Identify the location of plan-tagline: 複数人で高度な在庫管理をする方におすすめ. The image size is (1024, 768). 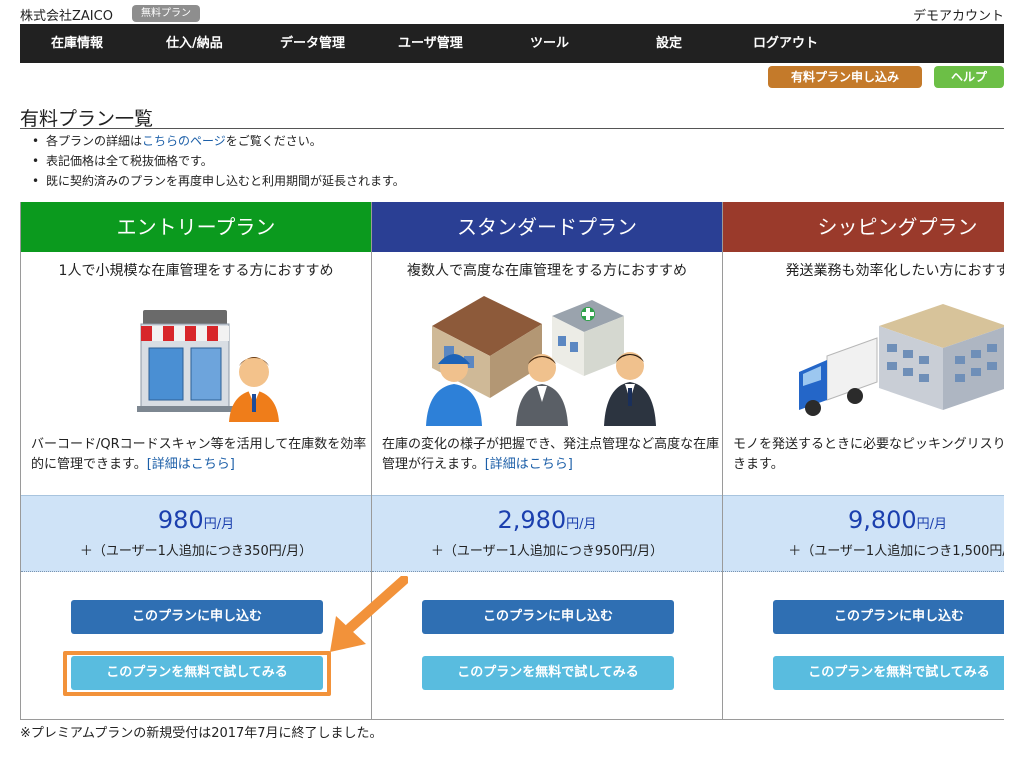
(547, 271).